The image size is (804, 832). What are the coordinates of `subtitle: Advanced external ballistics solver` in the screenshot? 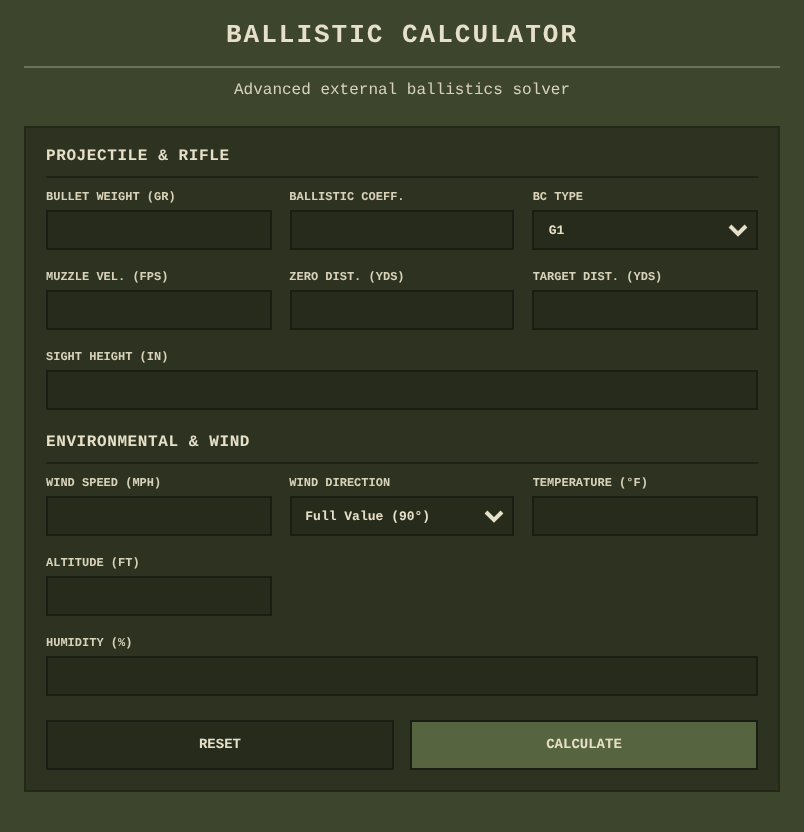 It's located at (402, 92).